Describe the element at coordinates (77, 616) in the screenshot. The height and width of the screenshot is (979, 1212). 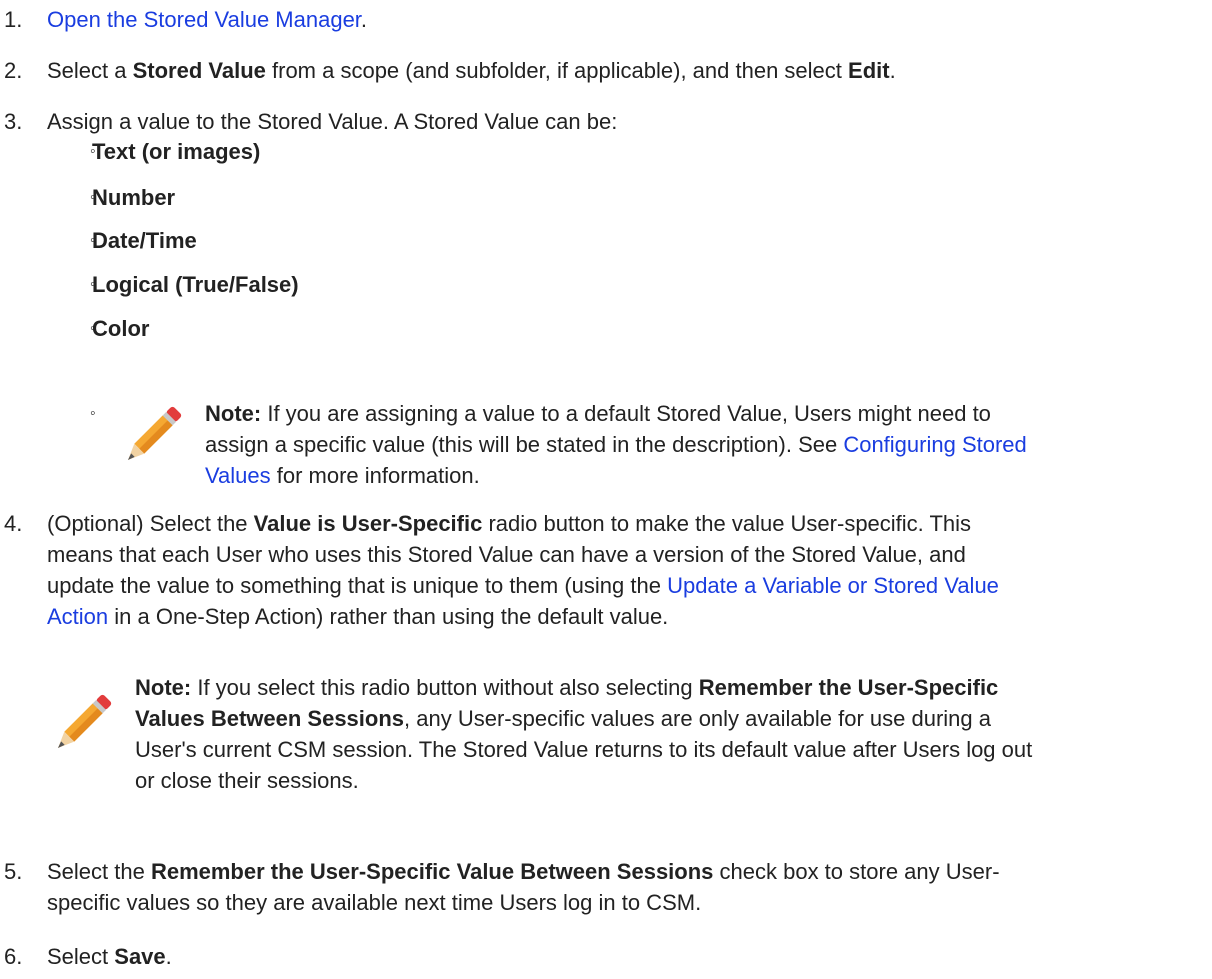
I see `update-variable-action-link: Action` at that location.